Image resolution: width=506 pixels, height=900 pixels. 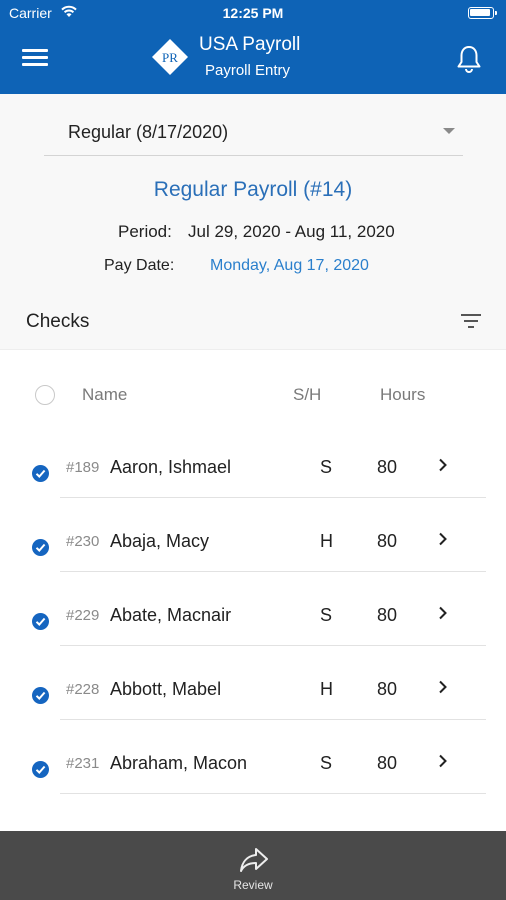 I want to click on filter-icon, so click(x=471, y=321).